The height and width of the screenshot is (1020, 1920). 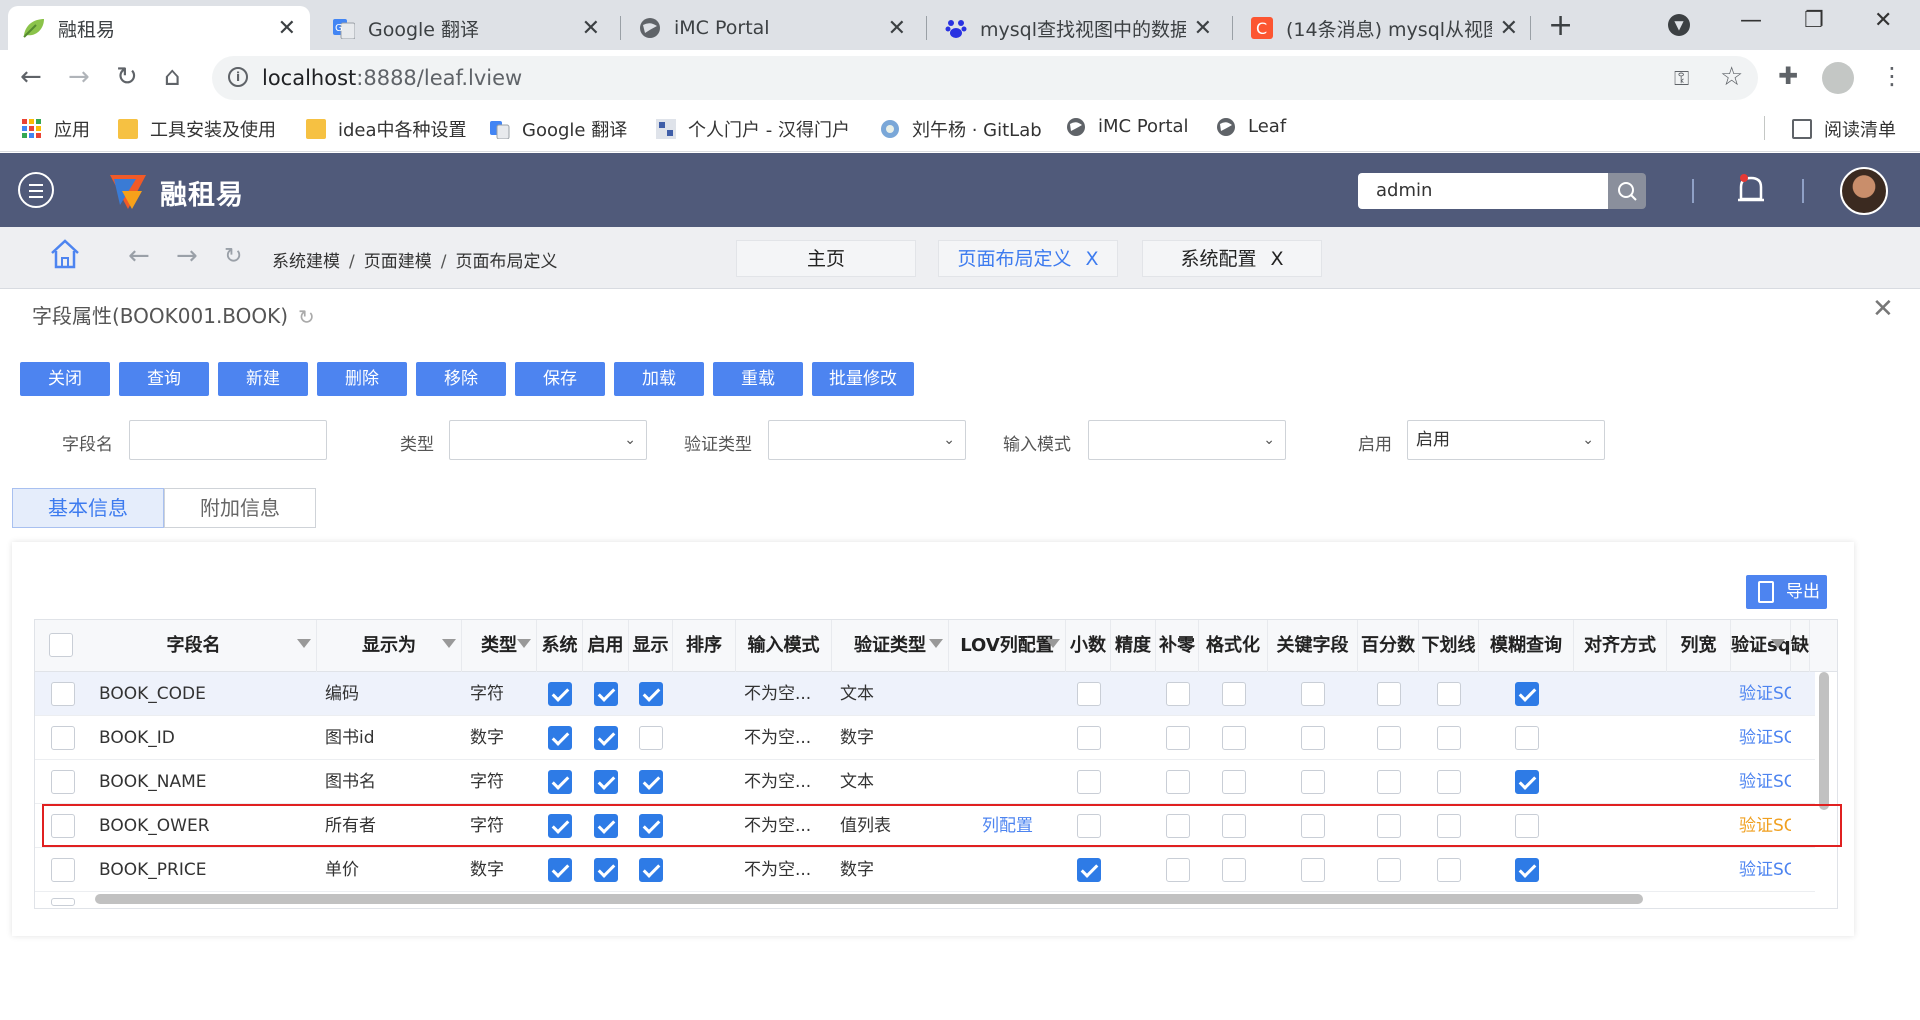 What do you see at coordinates (1526, 646) in the screenshot?
I see `column-header: 模糊查询` at bounding box center [1526, 646].